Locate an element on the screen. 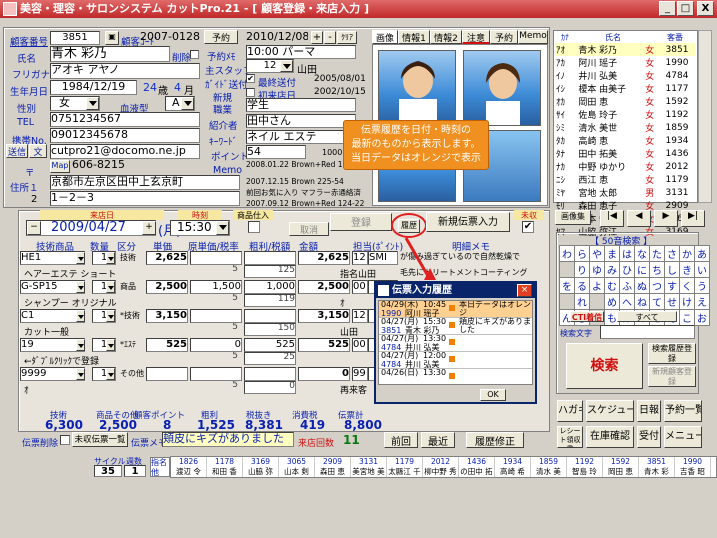 The width and height of the screenshot is (717, 538). customer-list-item: ｼﾐ 清水 美世 女 1859 is located at coordinates (625, 128).